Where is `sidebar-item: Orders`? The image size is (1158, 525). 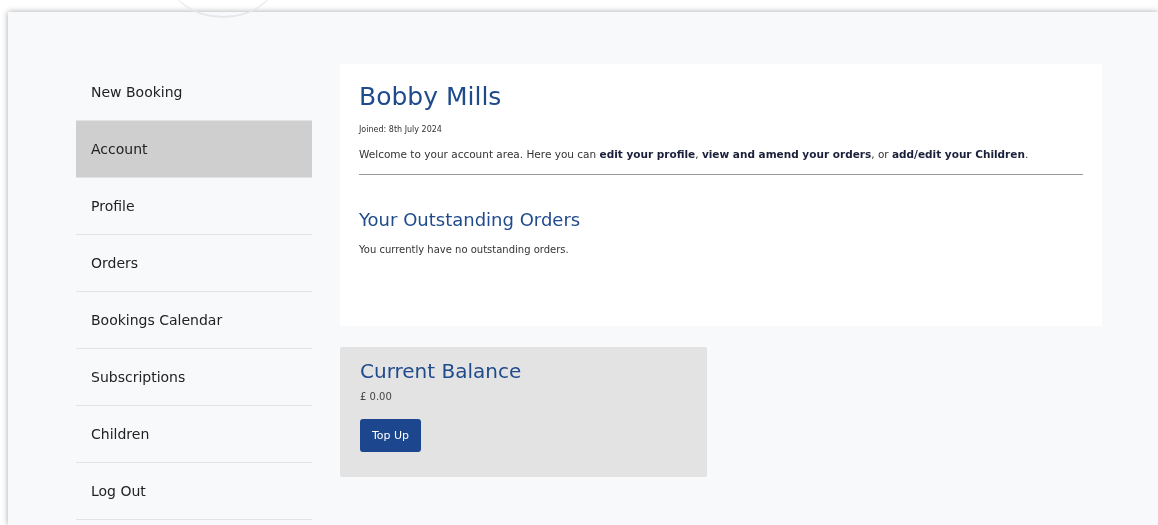
sidebar-item: Orders is located at coordinates (194, 263).